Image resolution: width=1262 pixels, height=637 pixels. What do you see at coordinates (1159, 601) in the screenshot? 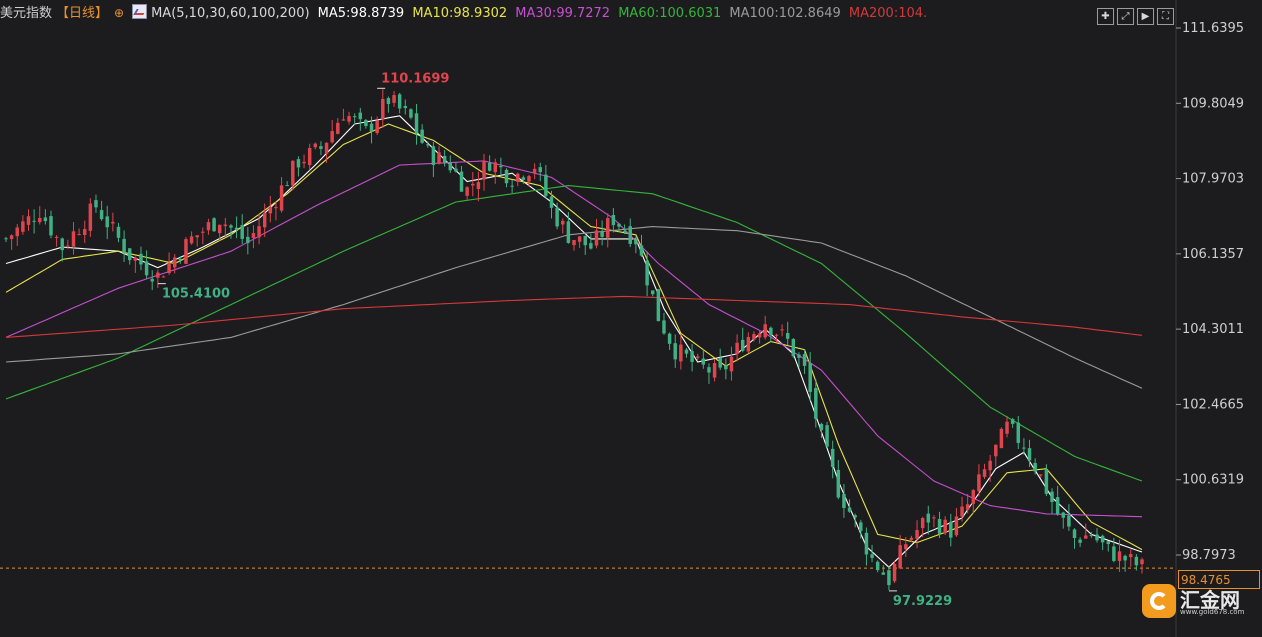
I see `logo-mark-icon` at bounding box center [1159, 601].